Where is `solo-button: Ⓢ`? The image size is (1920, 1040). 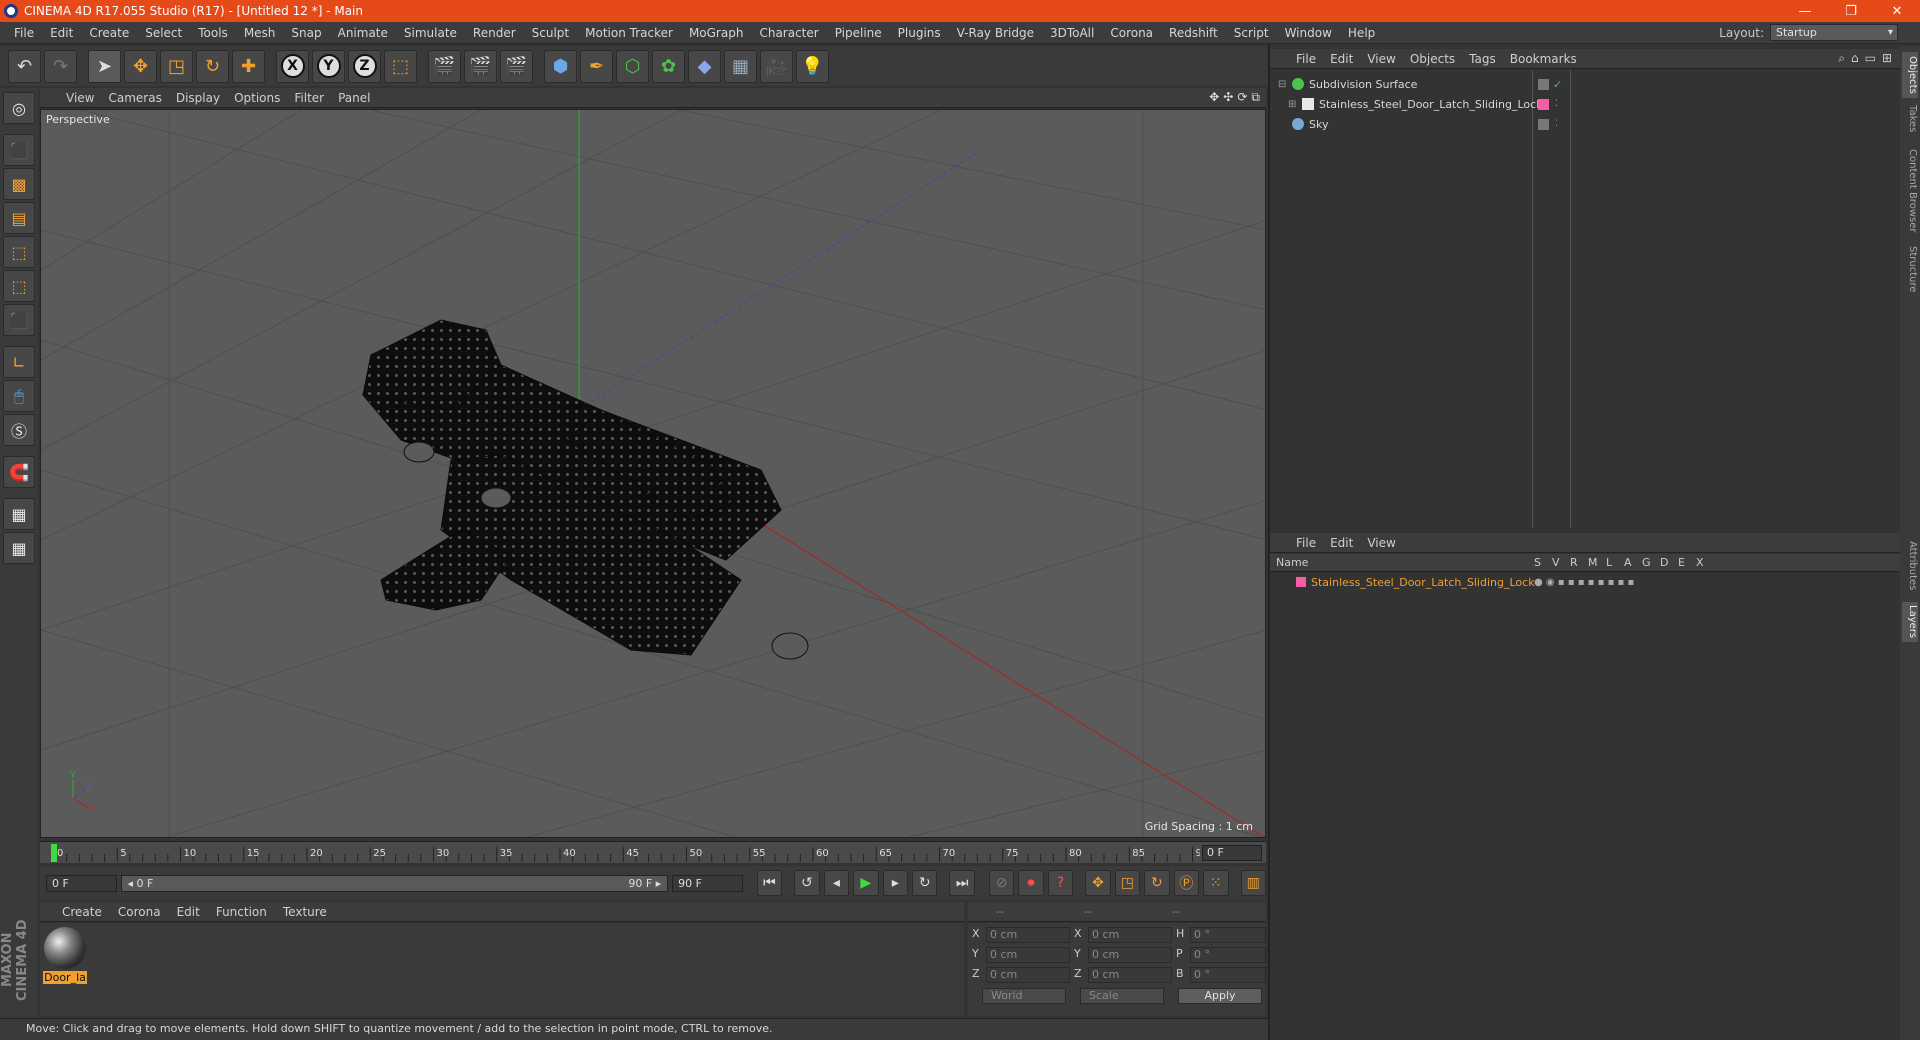
solo-button: Ⓢ is located at coordinates (19, 430).